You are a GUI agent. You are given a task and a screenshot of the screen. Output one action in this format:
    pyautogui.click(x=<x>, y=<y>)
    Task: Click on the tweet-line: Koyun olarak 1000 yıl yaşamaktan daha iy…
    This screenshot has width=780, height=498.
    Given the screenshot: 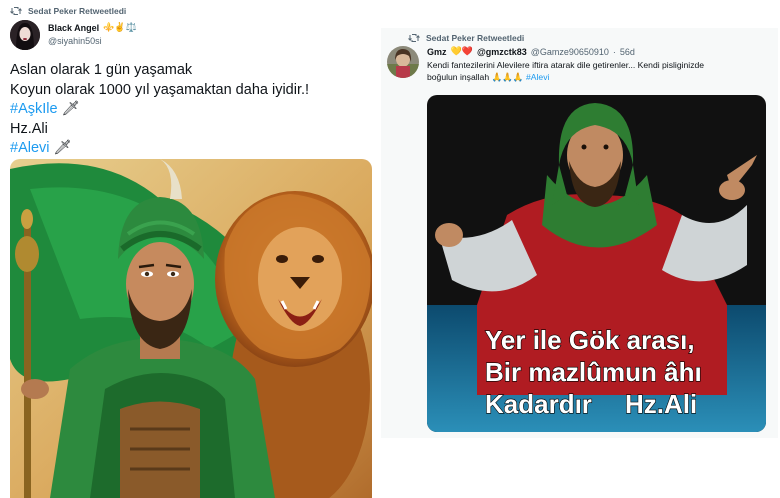 What is the action you would take?
    pyautogui.click(x=160, y=89)
    